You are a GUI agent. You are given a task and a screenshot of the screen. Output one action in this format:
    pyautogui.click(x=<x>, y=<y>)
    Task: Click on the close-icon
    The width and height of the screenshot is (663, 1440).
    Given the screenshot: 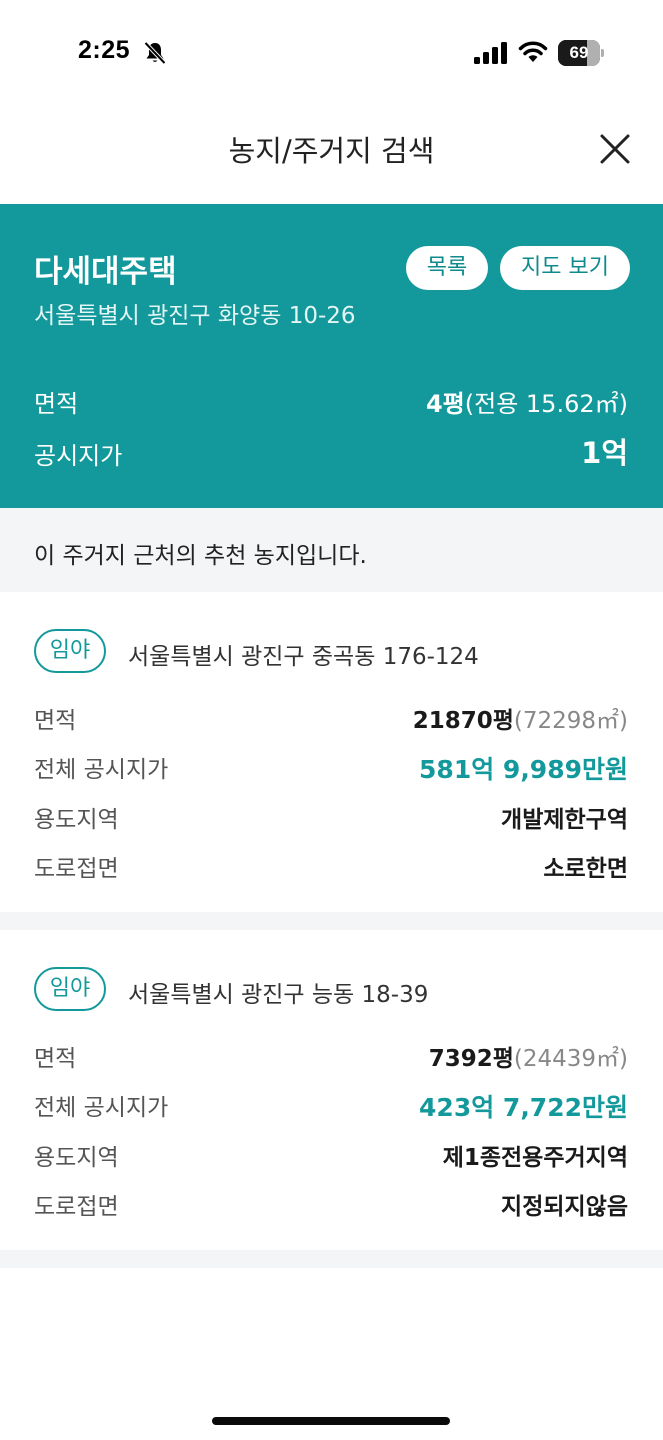 What is the action you would take?
    pyautogui.click(x=615, y=149)
    